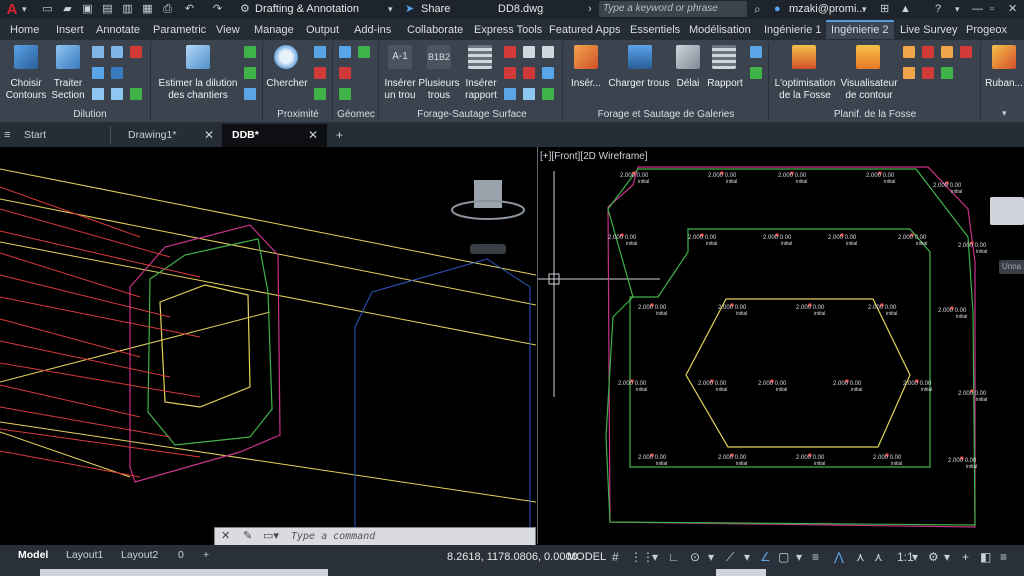 The height and width of the screenshot is (576, 1024). What do you see at coordinates (364, 52) in the screenshot?
I see `geomec-tool-2-icon` at bounding box center [364, 52].